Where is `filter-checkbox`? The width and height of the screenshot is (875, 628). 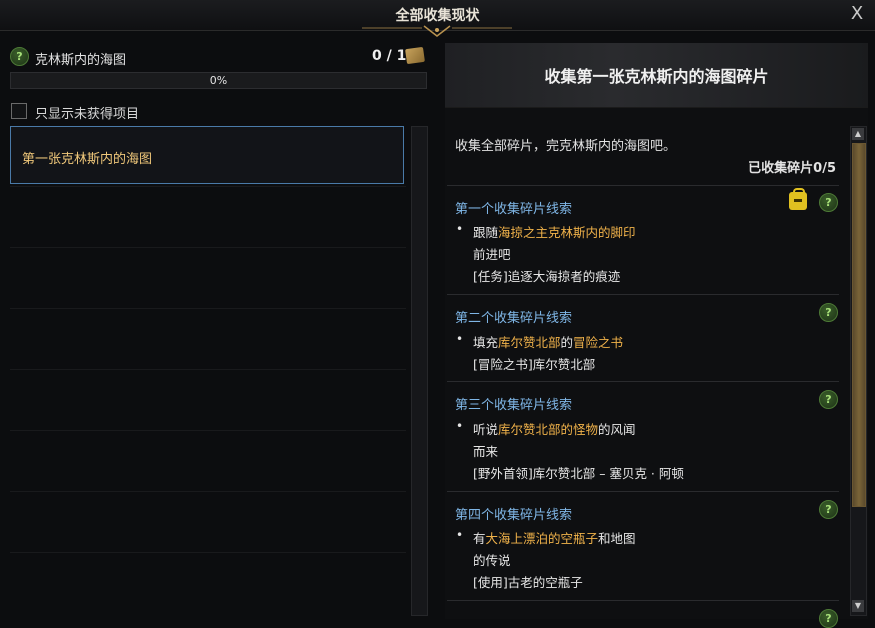 filter-checkbox is located at coordinates (19, 111).